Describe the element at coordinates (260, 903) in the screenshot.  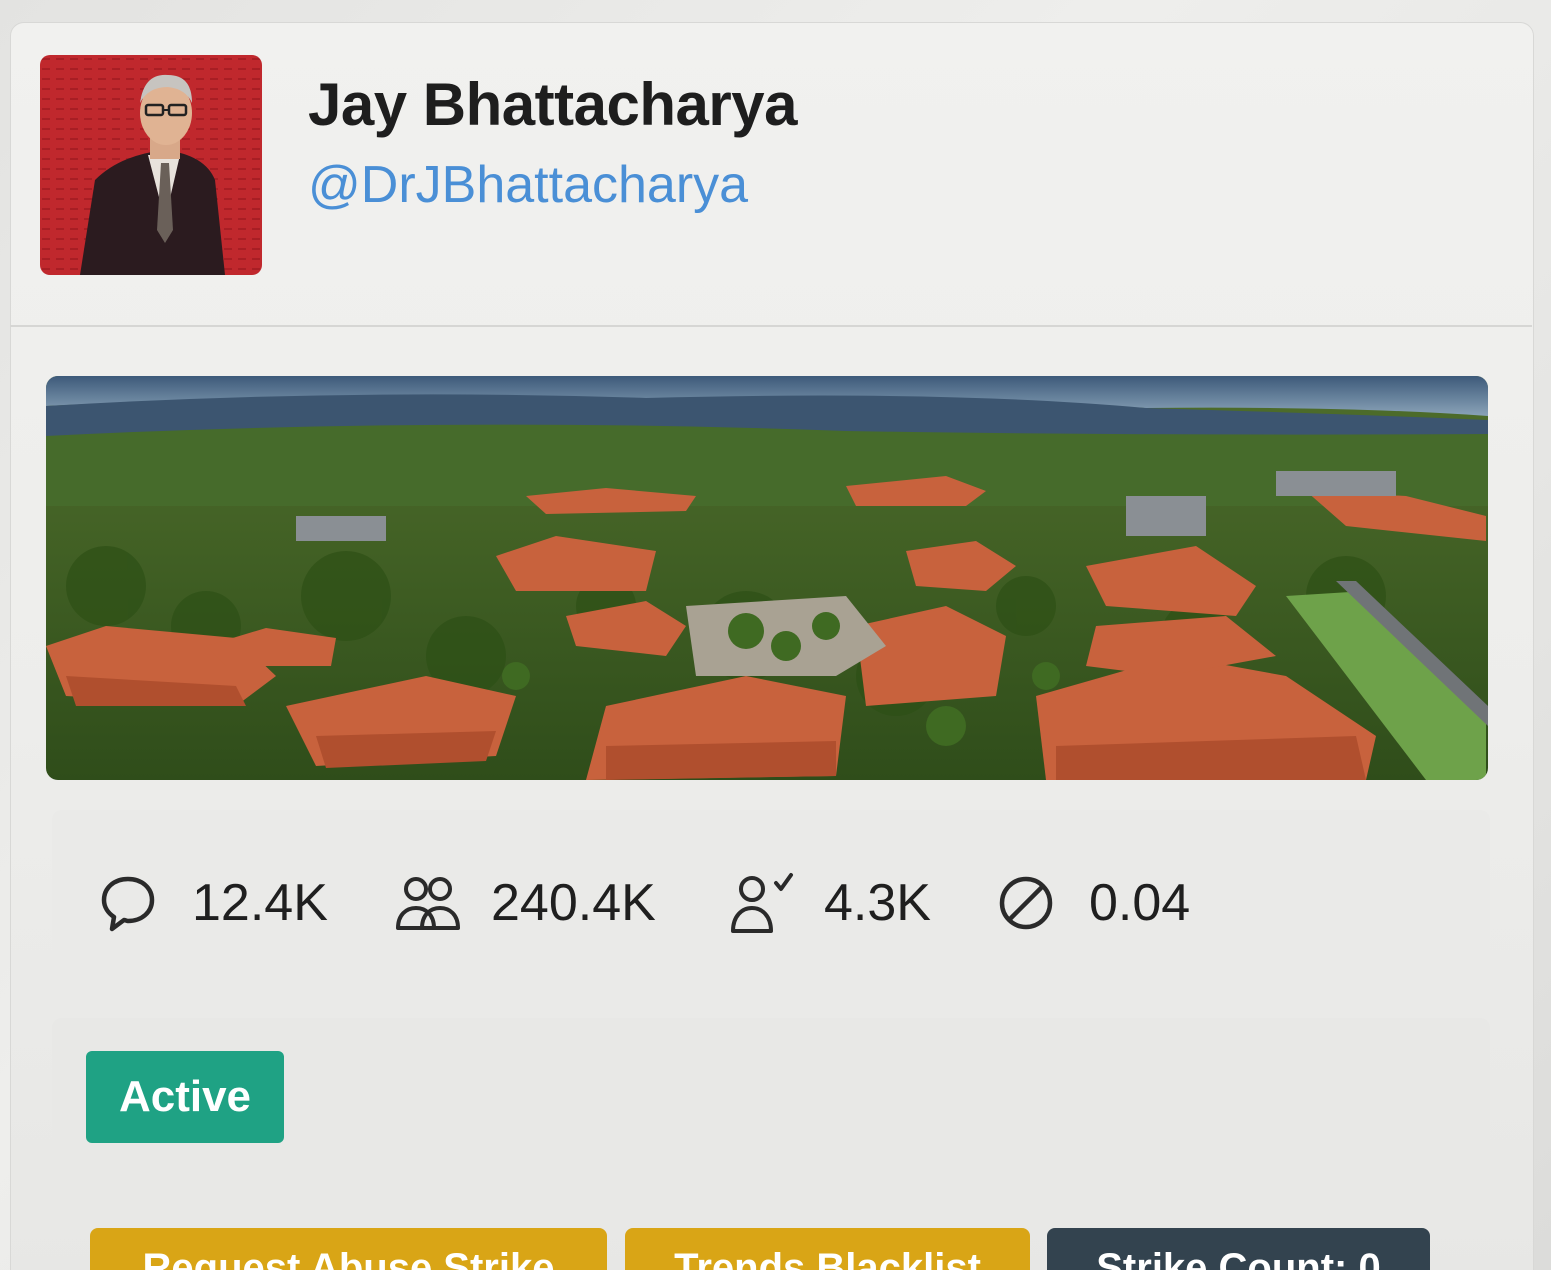
I see `stat-comments-value: 12.4K` at that location.